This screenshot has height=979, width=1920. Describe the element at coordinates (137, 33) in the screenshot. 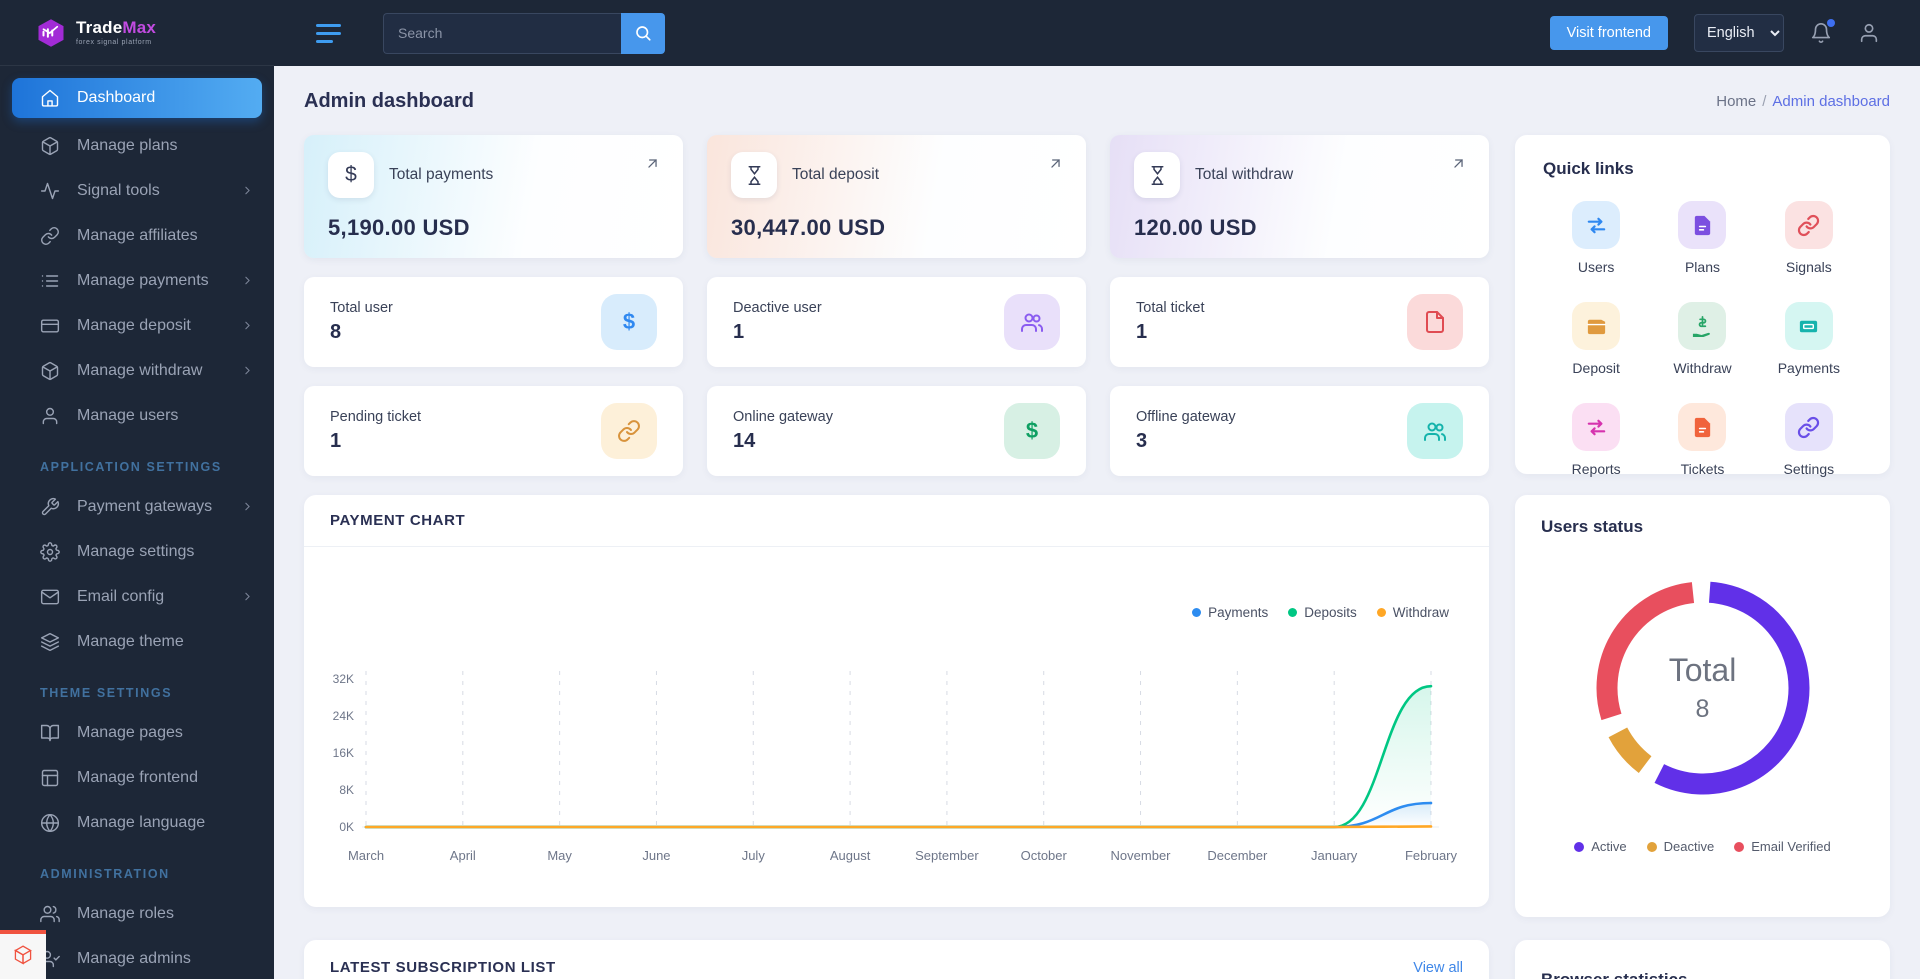

I see `brand: TradeMax forex signal platform` at that location.